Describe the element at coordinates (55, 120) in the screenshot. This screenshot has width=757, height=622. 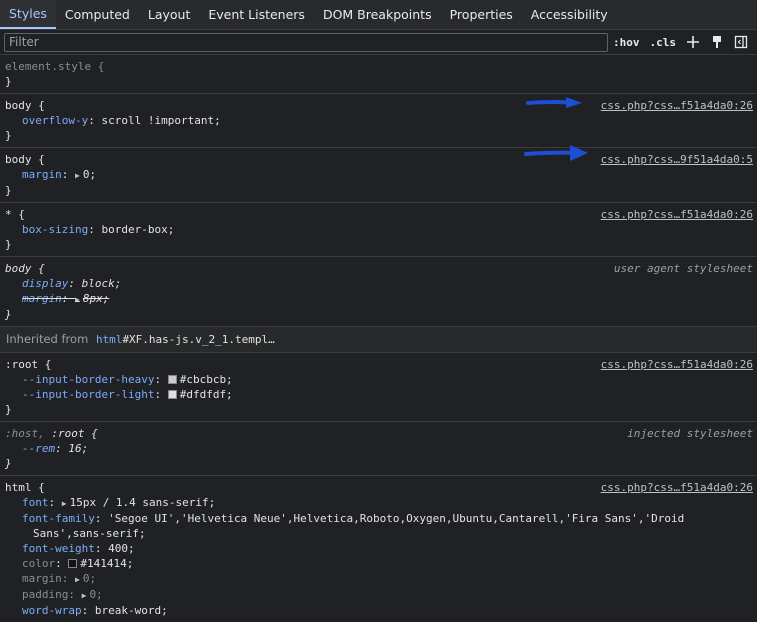
I see `property-name: overflow-y` at that location.